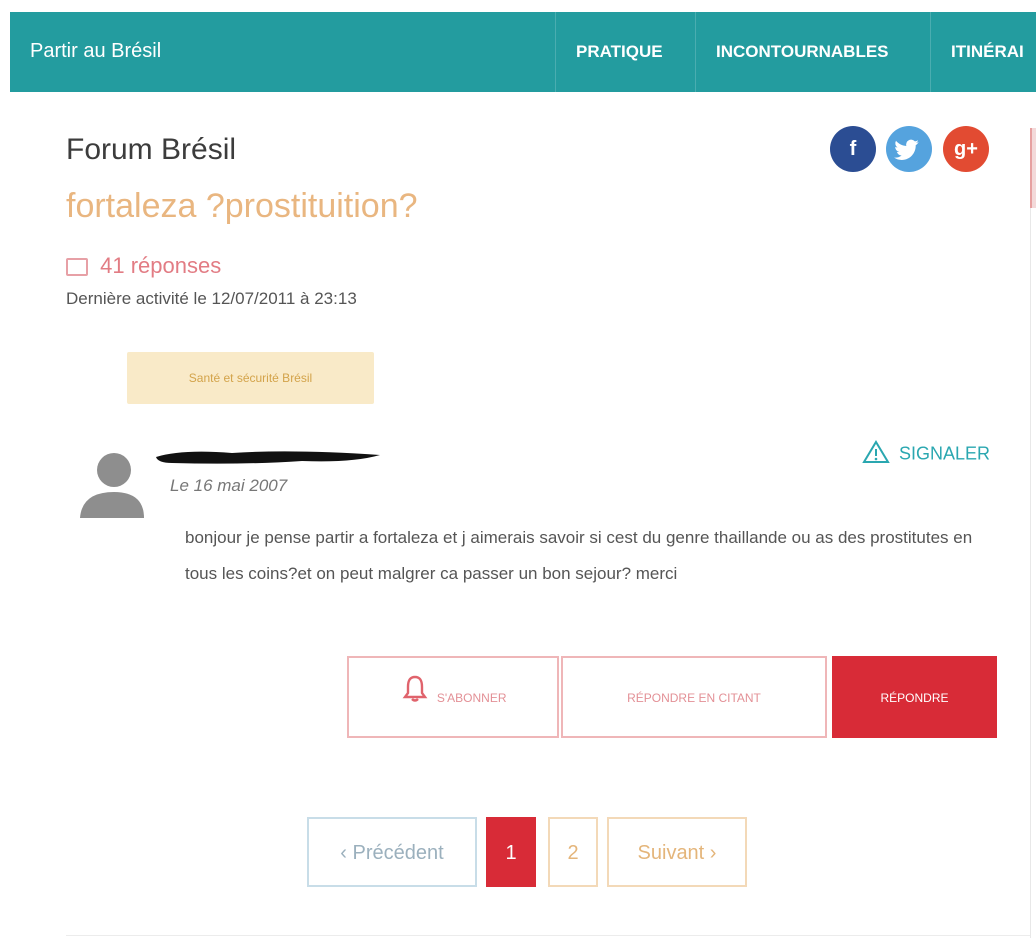 The width and height of the screenshot is (1036, 940). Describe the element at coordinates (817, 52) in the screenshot. I see `nav-item-incontournables: INCONTOURNABLES` at that location.